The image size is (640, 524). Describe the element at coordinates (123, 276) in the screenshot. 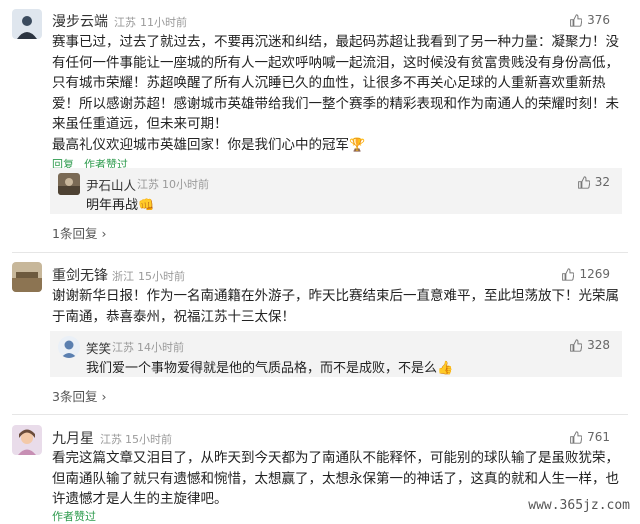

I see `comment-location: 浙江` at that location.